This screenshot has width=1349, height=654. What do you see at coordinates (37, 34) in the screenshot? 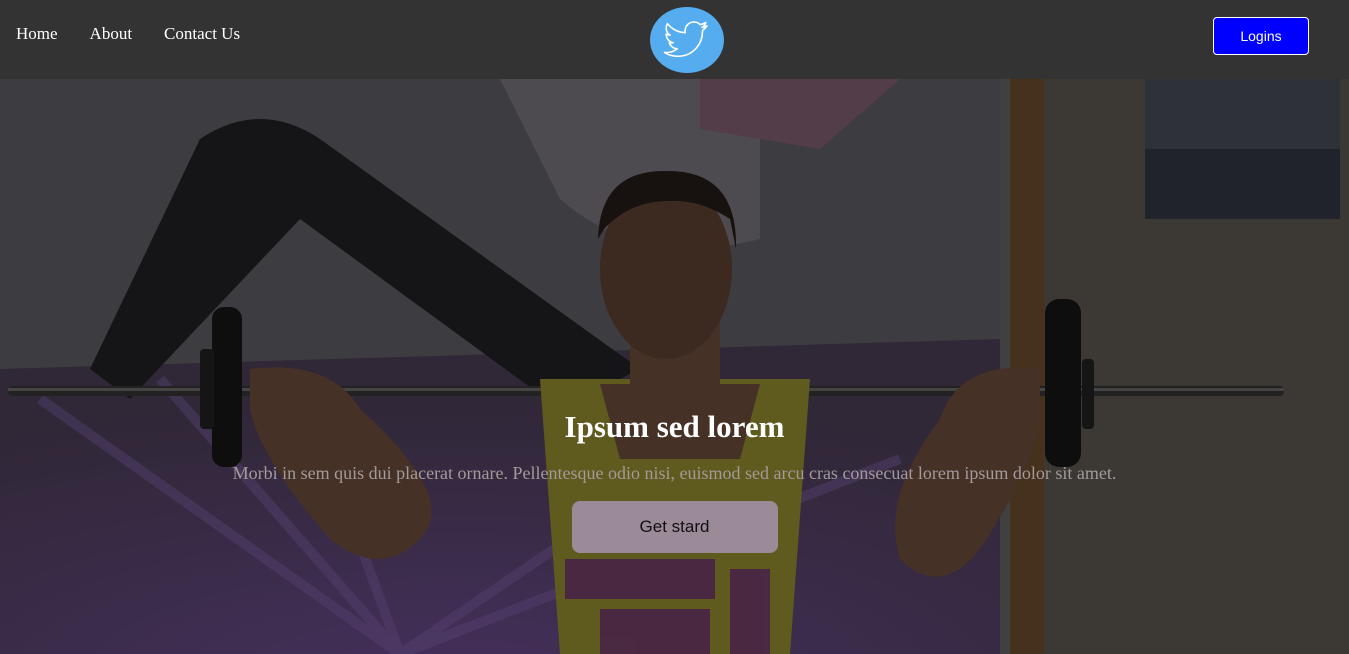
I see `nav-link-home: Home` at bounding box center [37, 34].